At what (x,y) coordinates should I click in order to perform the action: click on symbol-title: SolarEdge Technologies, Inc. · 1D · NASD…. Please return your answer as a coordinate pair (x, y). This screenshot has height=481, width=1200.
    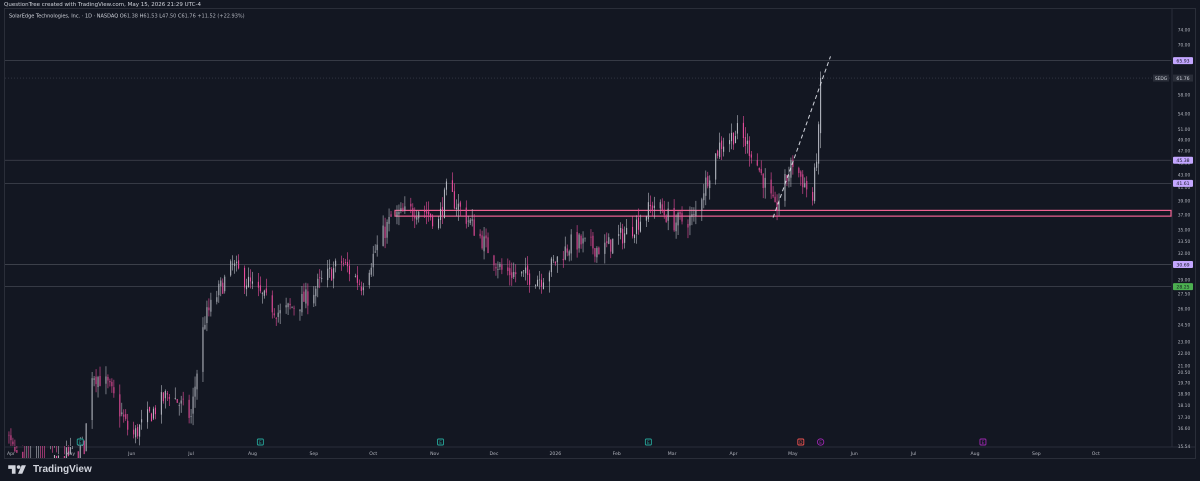
    Looking at the image, I should click on (127, 17).